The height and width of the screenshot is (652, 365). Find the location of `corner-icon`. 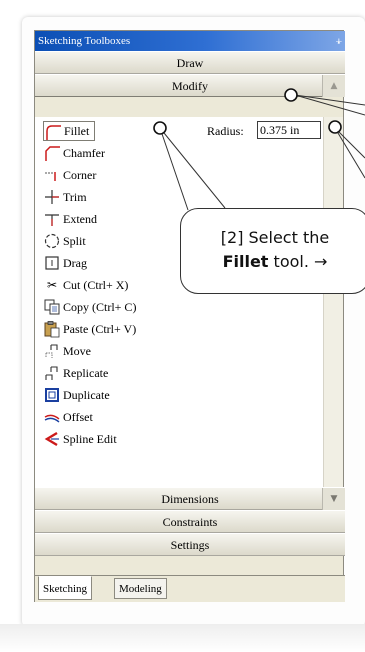

corner-icon is located at coordinates (52, 175).